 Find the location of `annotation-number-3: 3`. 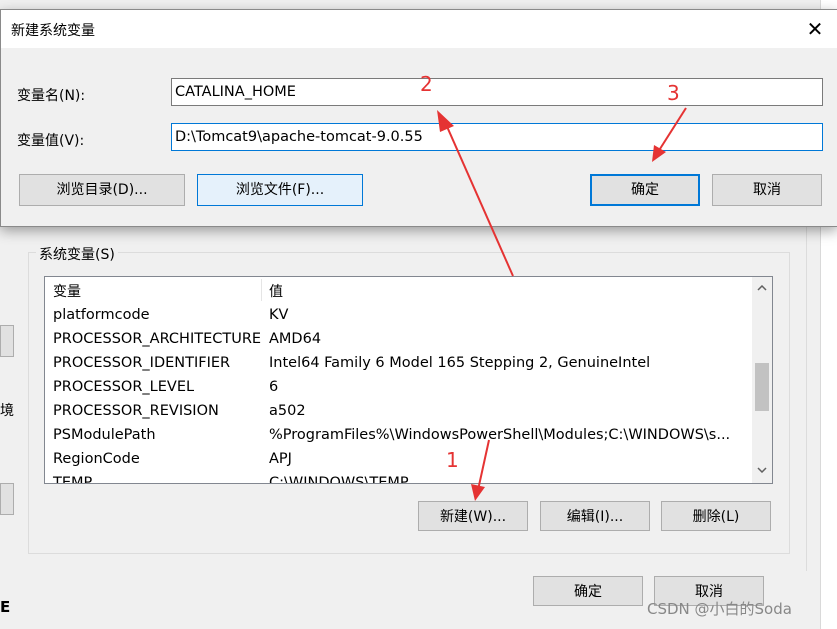

annotation-number-3: 3 is located at coordinates (673, 93).